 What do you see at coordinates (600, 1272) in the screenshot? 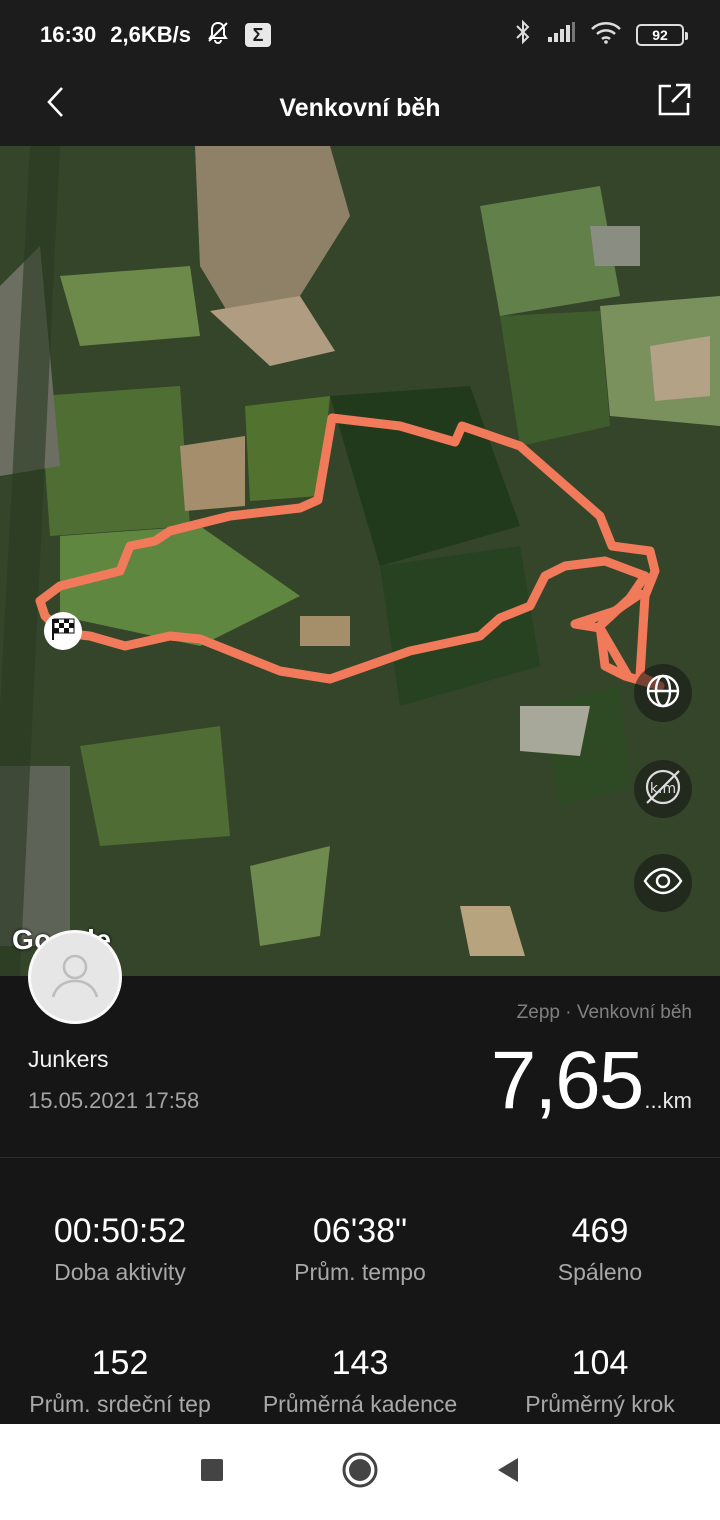
I see `stat-label: Spáleno` at bounding box center [600, 1272].